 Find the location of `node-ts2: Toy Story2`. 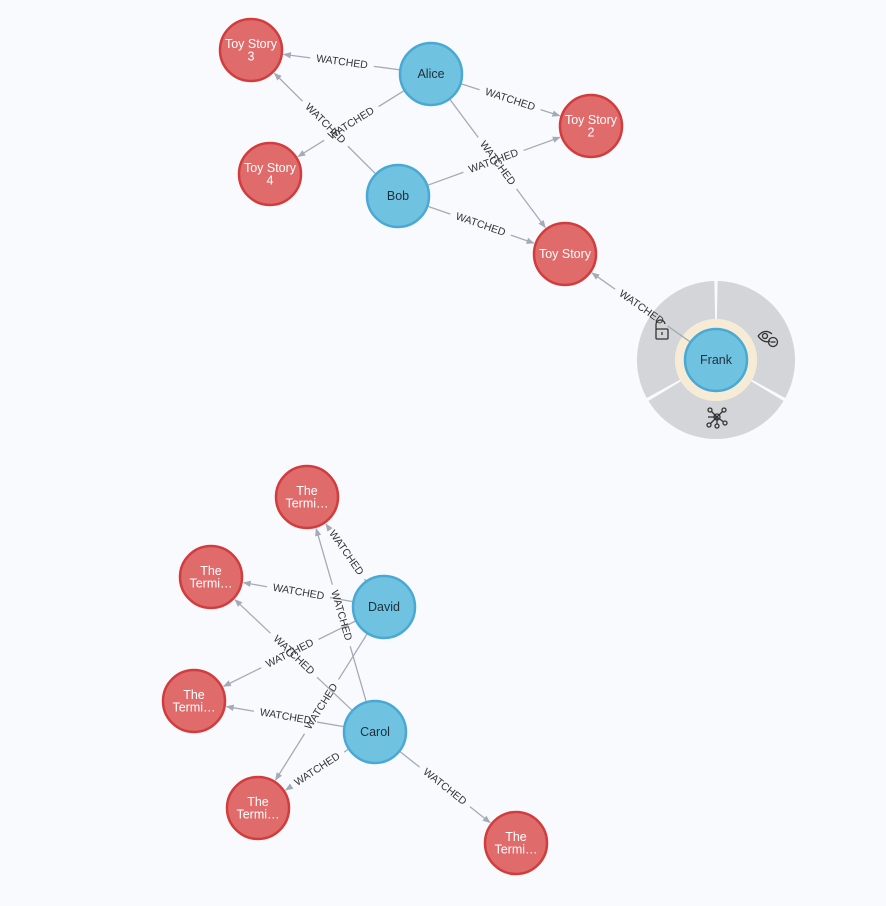

node-ts2: Toy Story2 is located at coordinates (591, 126).